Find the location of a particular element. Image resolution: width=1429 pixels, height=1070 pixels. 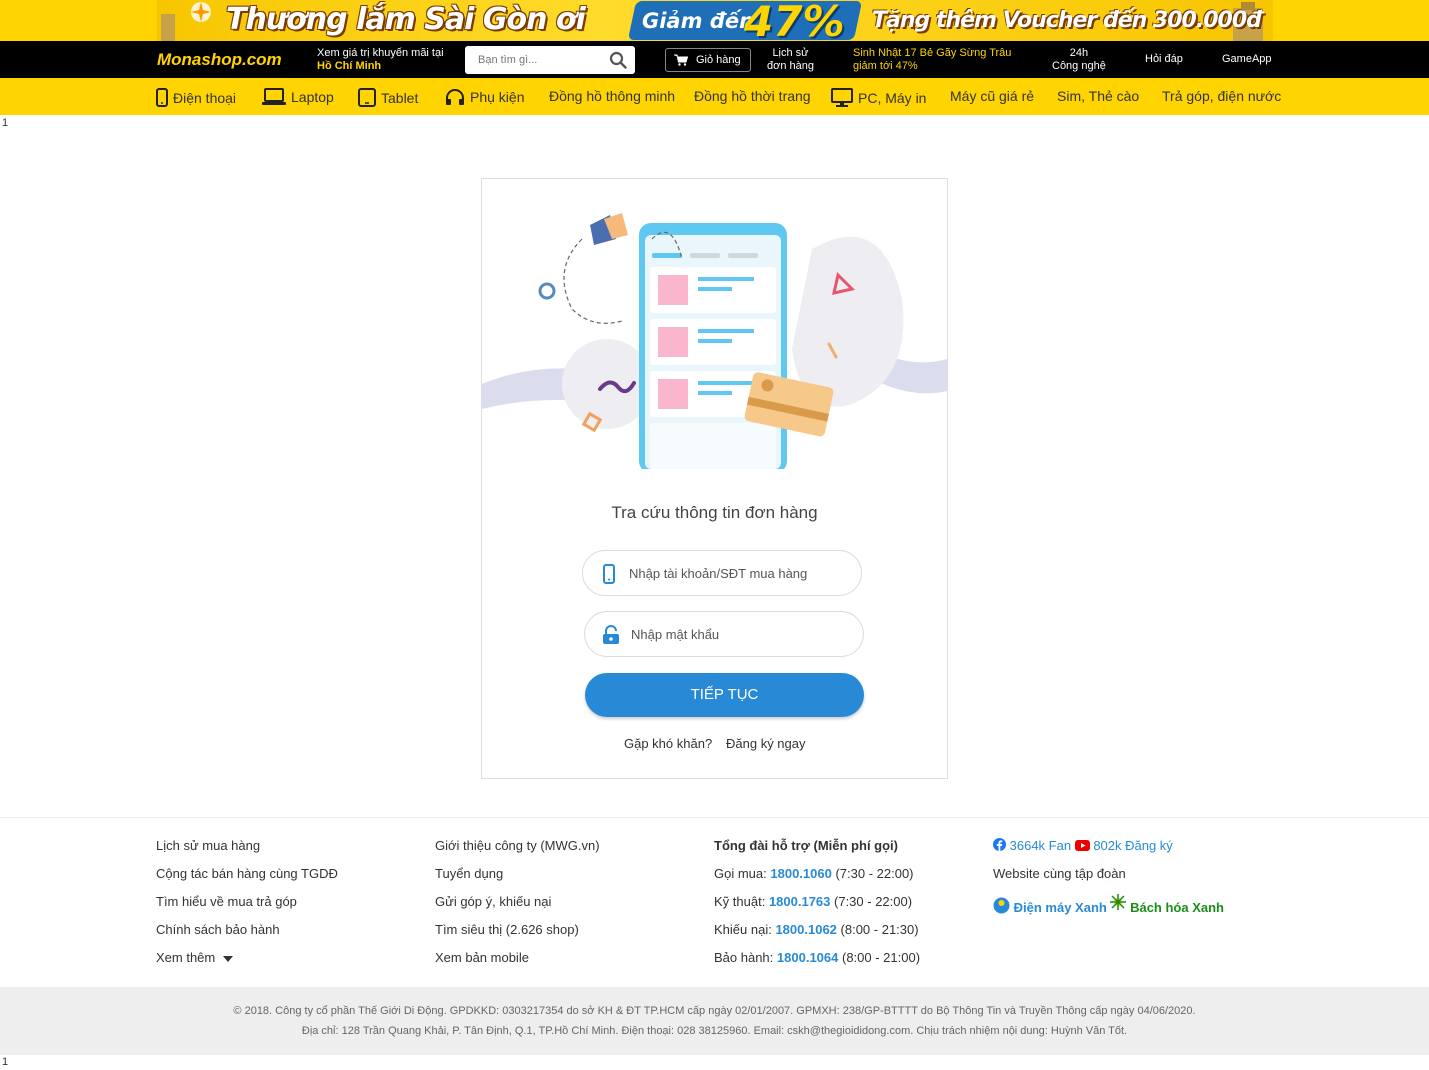

hotline-number: 1800.1763 is located at coordinates (799, 901).